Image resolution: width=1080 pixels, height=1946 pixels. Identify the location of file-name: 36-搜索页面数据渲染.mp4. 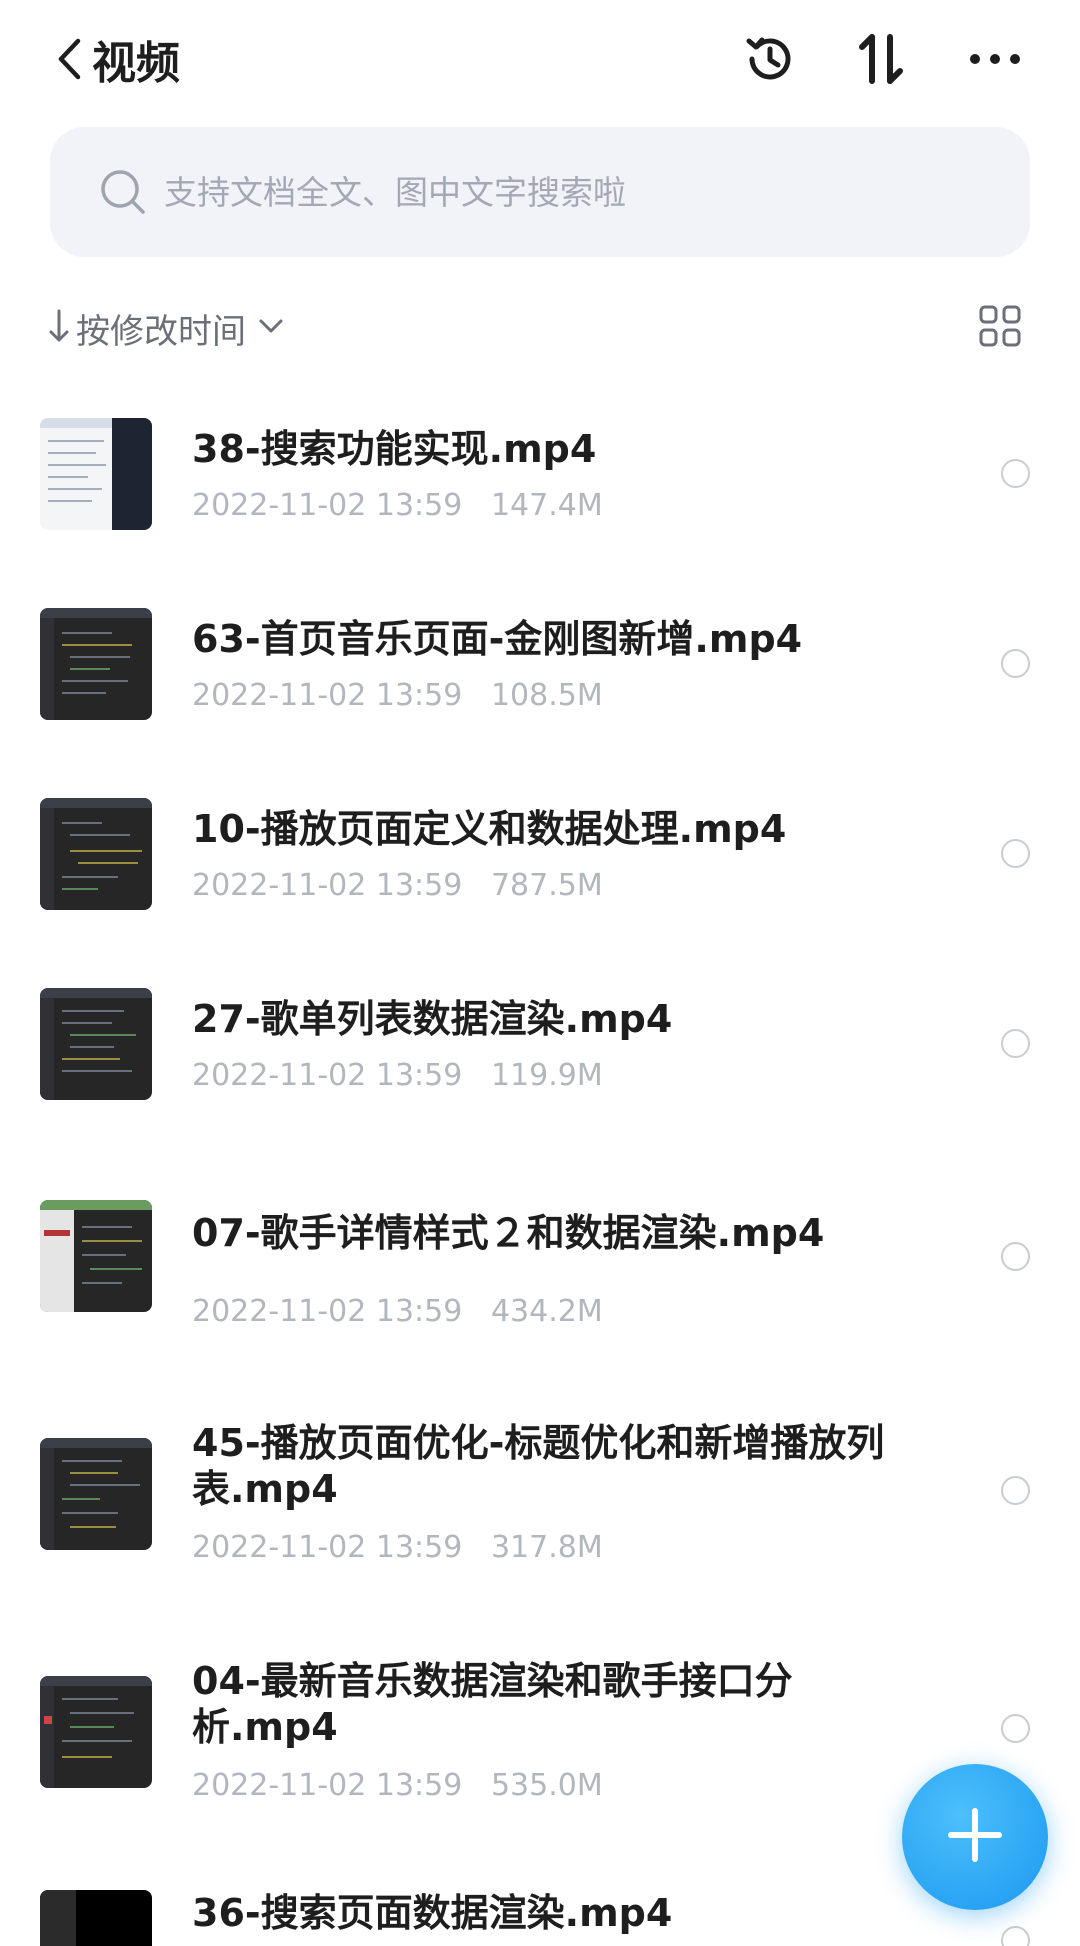
(432, 1913).